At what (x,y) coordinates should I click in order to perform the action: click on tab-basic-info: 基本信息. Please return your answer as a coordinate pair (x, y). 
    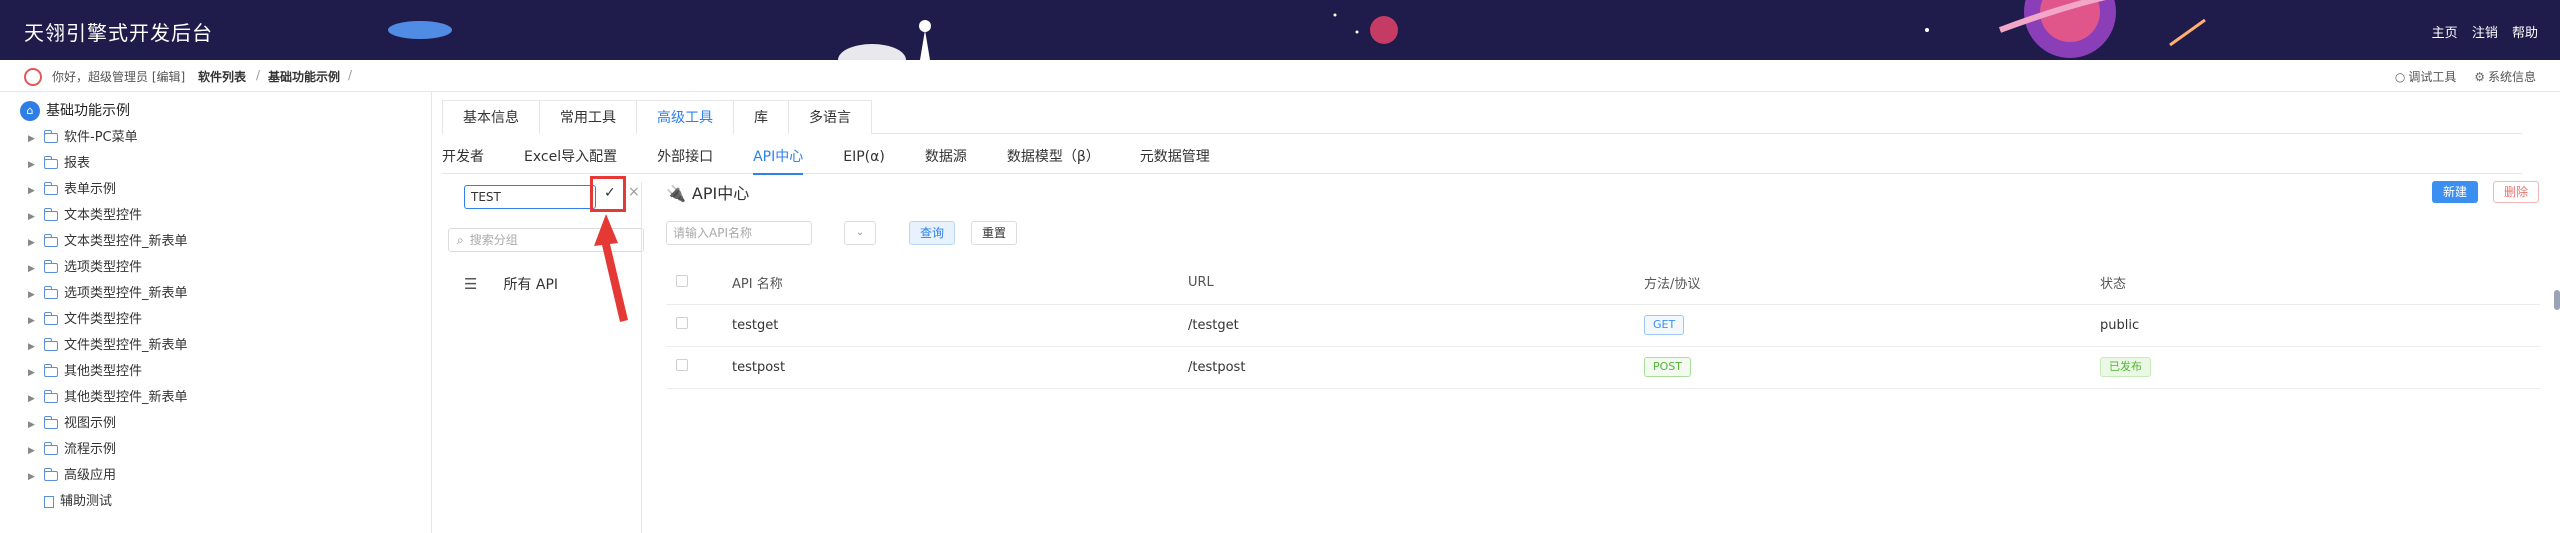
    Looking at the image, I should click on (491, 117).